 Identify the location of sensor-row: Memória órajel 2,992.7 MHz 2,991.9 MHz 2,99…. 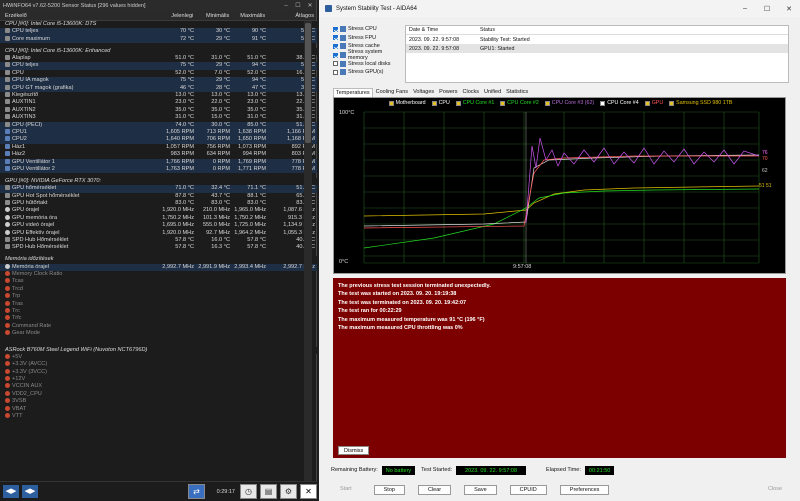
(158, 267).